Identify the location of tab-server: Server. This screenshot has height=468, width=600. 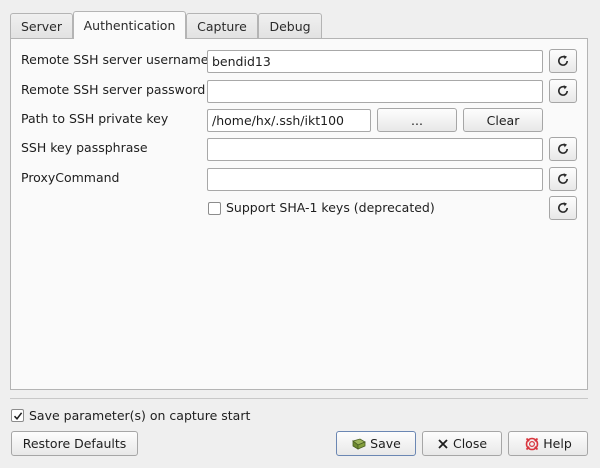
(41, 25).